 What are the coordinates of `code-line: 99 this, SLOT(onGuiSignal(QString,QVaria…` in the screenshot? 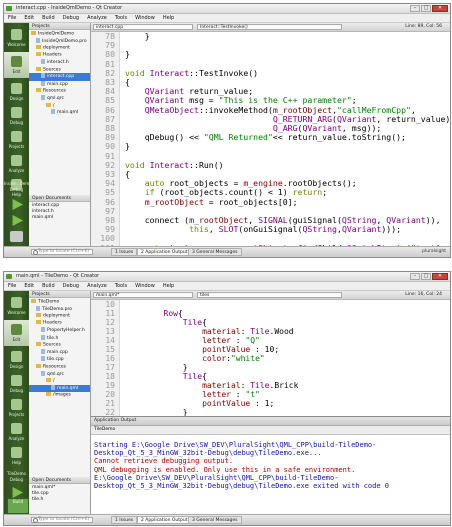 It's located at (270, 229).